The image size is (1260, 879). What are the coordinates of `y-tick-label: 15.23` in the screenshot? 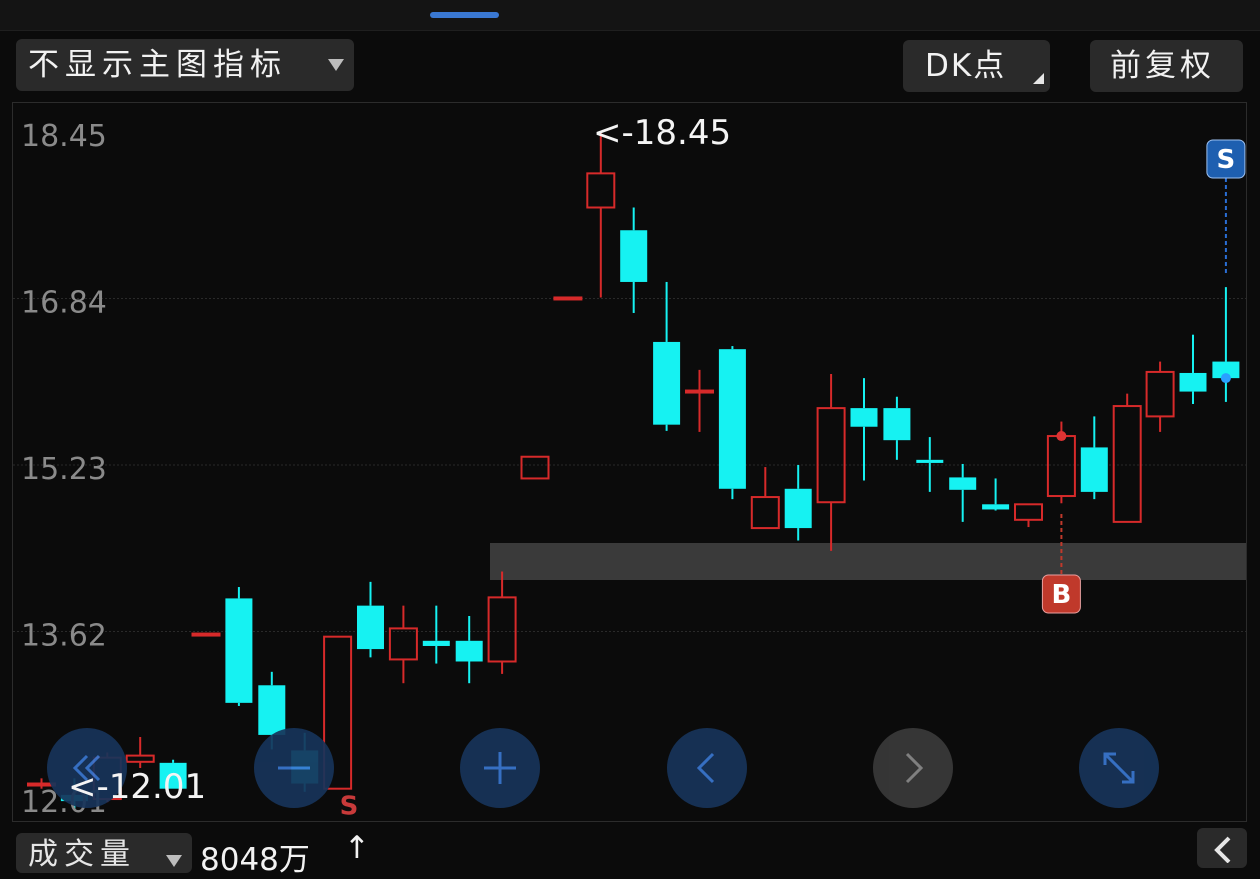 It's located at (64, 469).